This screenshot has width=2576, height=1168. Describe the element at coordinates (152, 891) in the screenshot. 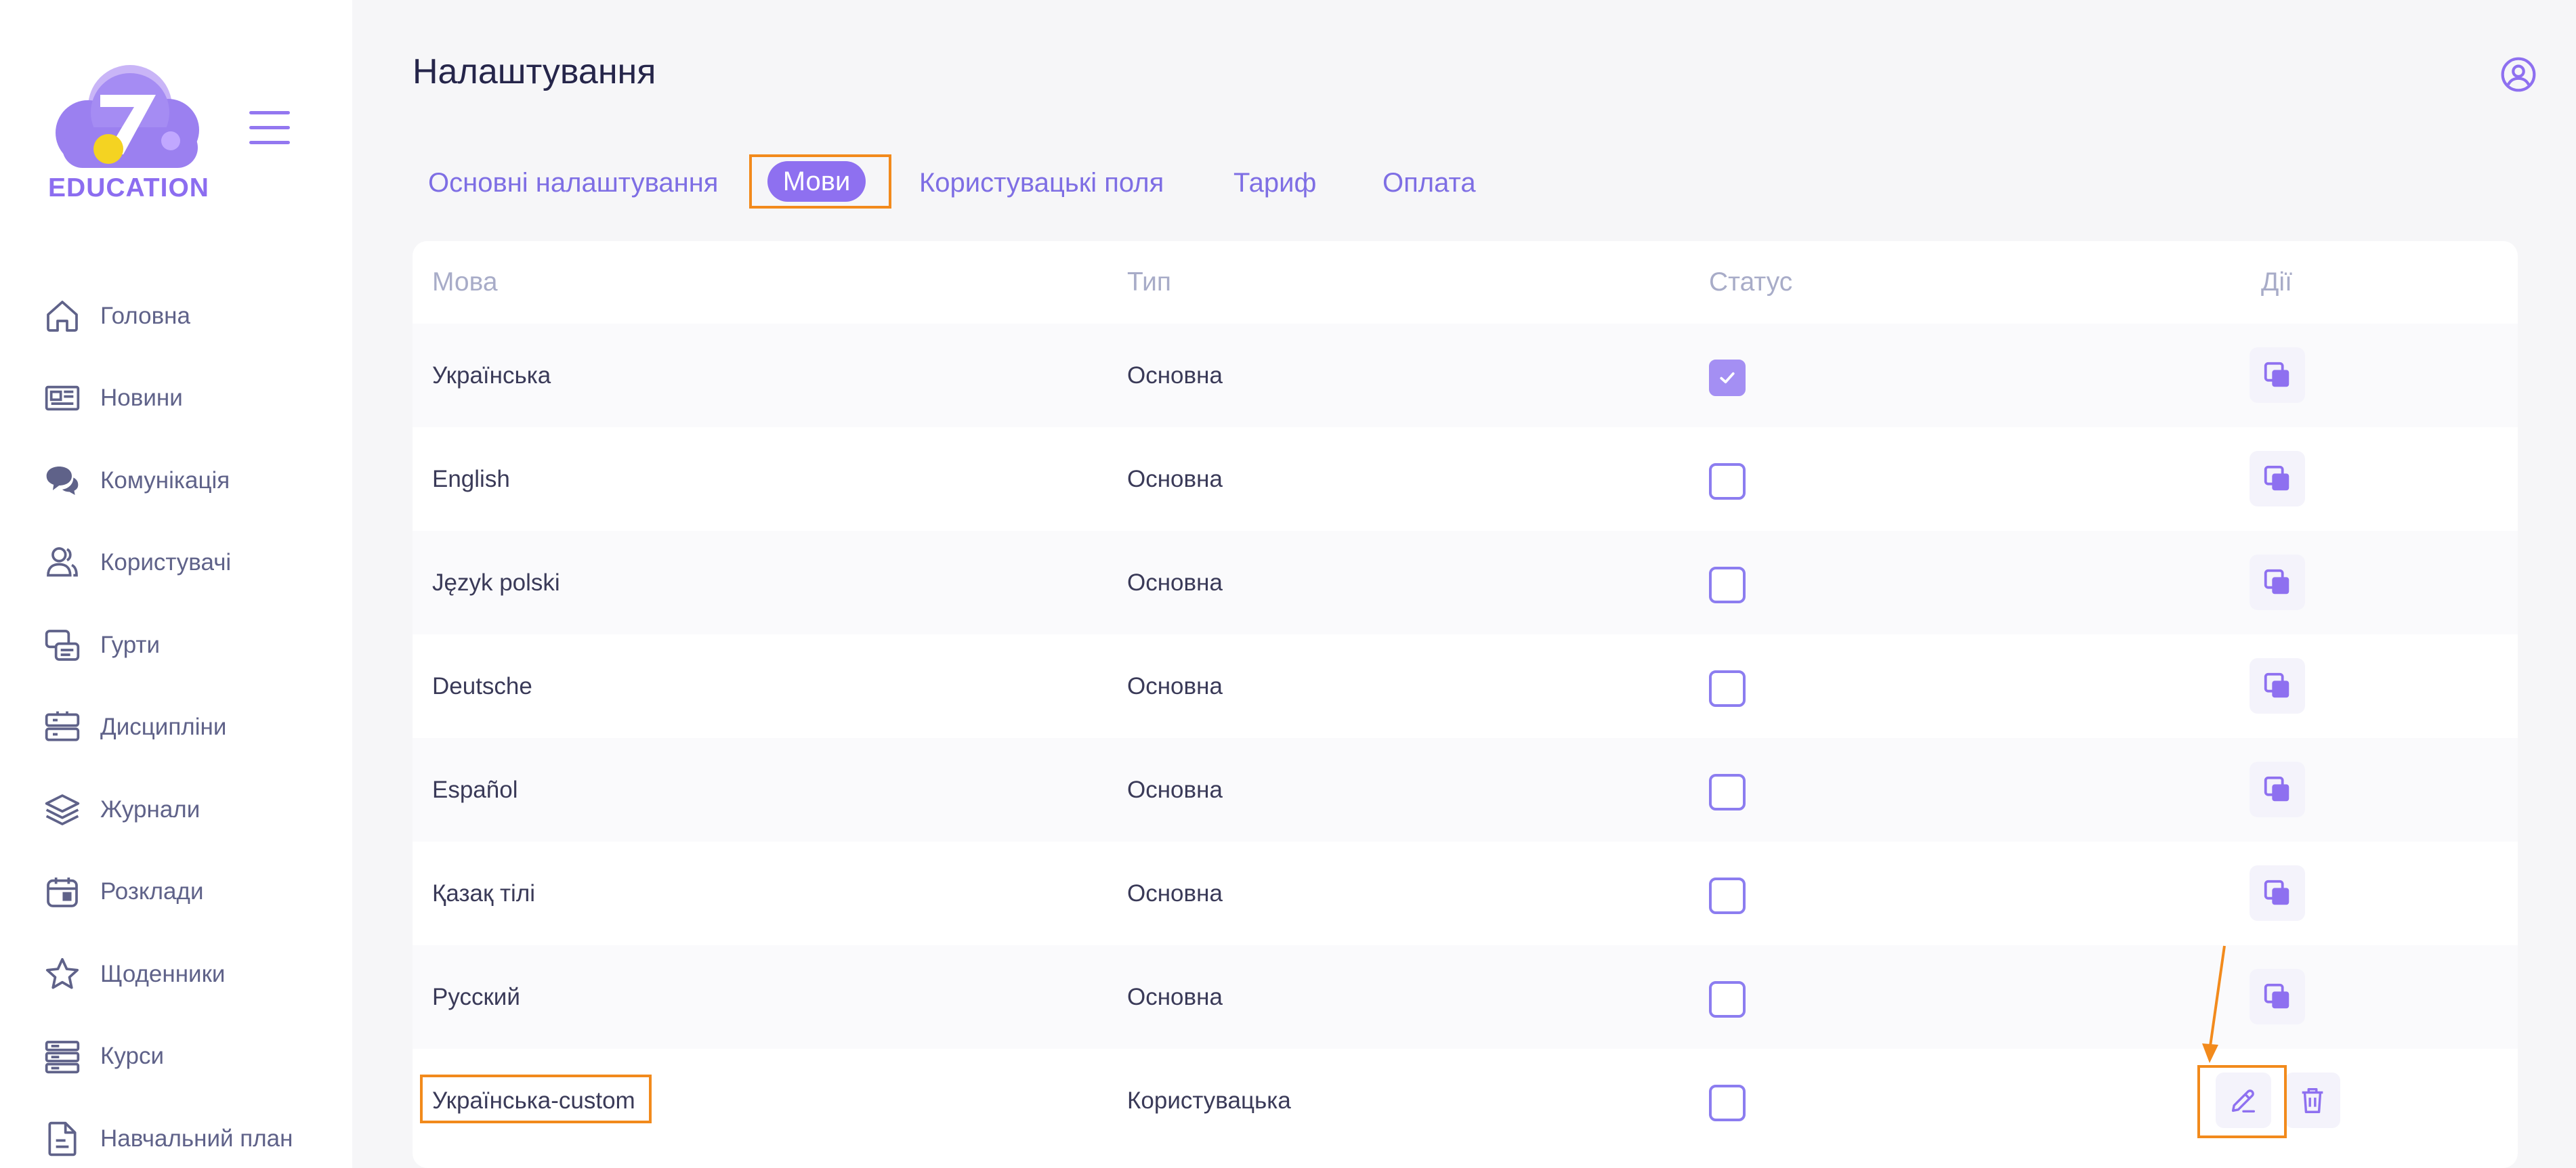

I see `sidebar-item-label: Розклади` at that location.